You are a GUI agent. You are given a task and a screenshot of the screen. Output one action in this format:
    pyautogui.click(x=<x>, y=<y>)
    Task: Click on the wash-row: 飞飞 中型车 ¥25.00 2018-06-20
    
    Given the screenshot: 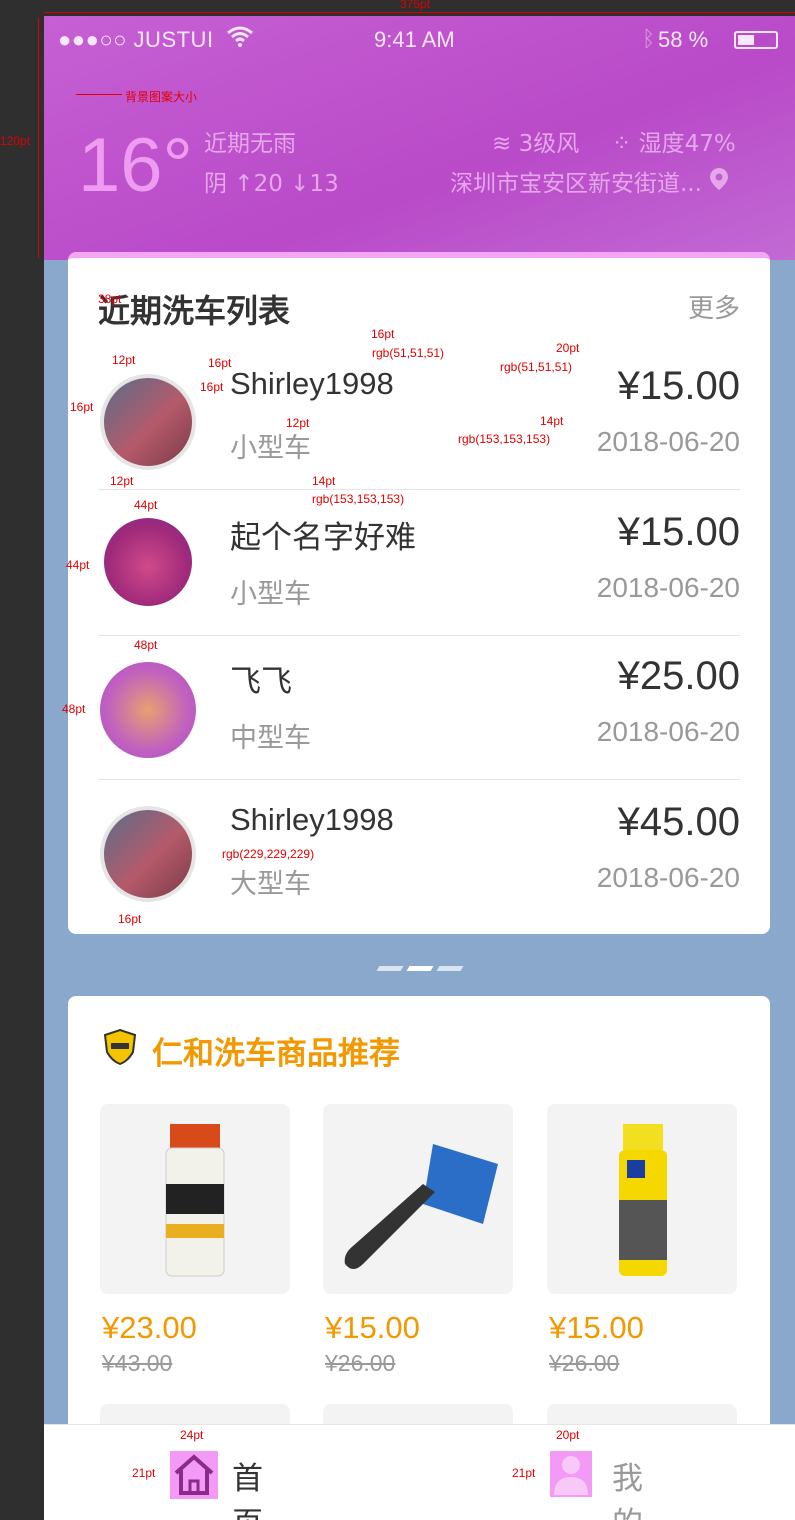 What is the action you would take?
    pyautogui.click(x=419, y=707)
    